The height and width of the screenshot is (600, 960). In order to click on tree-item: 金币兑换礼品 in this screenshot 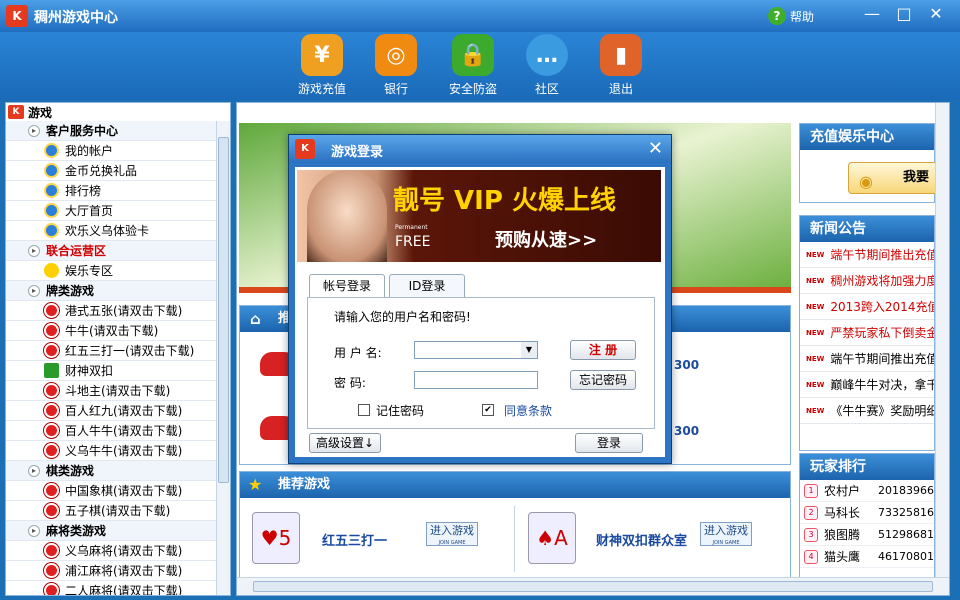, I will do `click(118, 171)`.